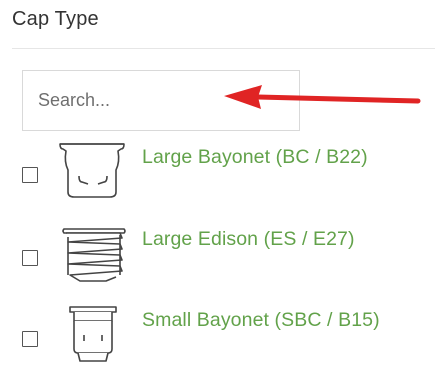 This screenshot has height=374, width=435. Describe the element at coordinates (92, 170) in the screenshot. I see `bayonet-cap-icon` at that location.